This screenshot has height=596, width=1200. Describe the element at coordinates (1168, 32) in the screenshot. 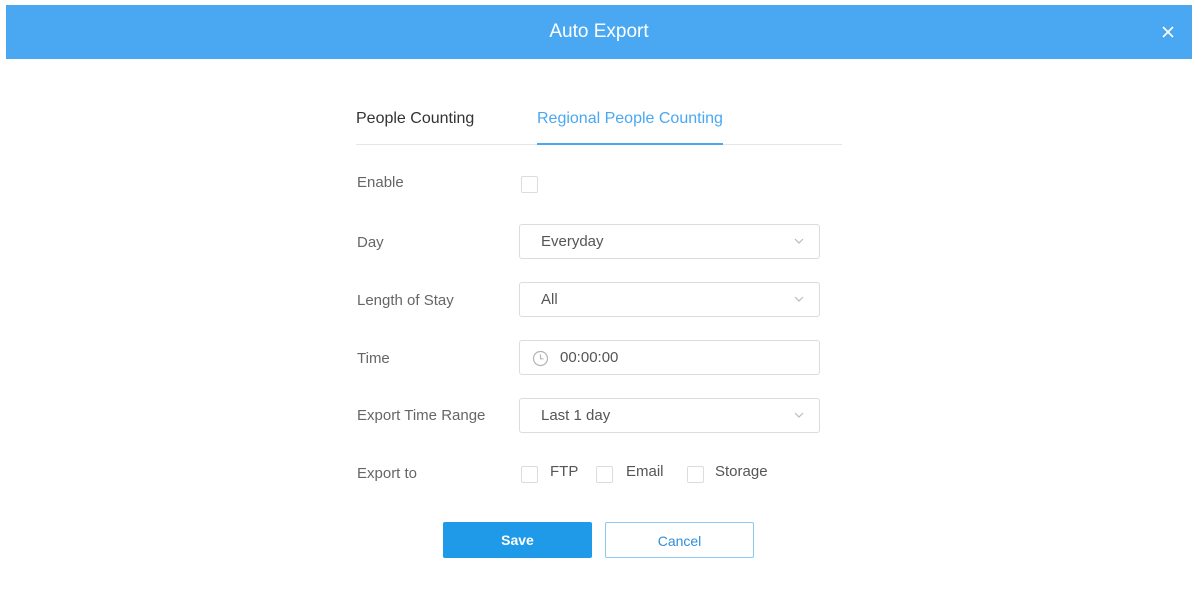

I see `close-icon` at that location.